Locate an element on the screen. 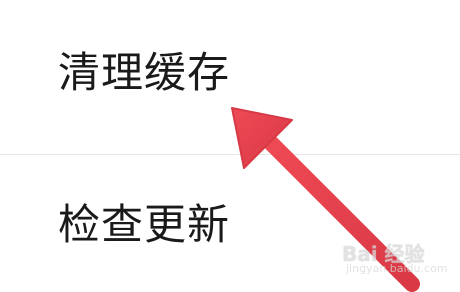 This screenshot has width=460, height=292. divider is located at coordinates (230, 154).